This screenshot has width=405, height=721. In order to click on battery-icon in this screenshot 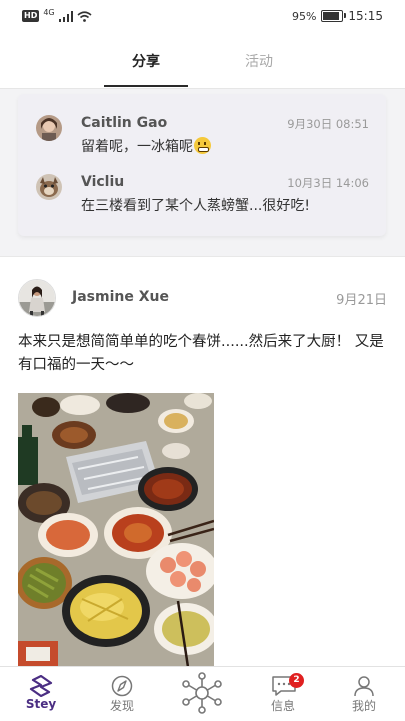, I will do `click(334, 16)`.